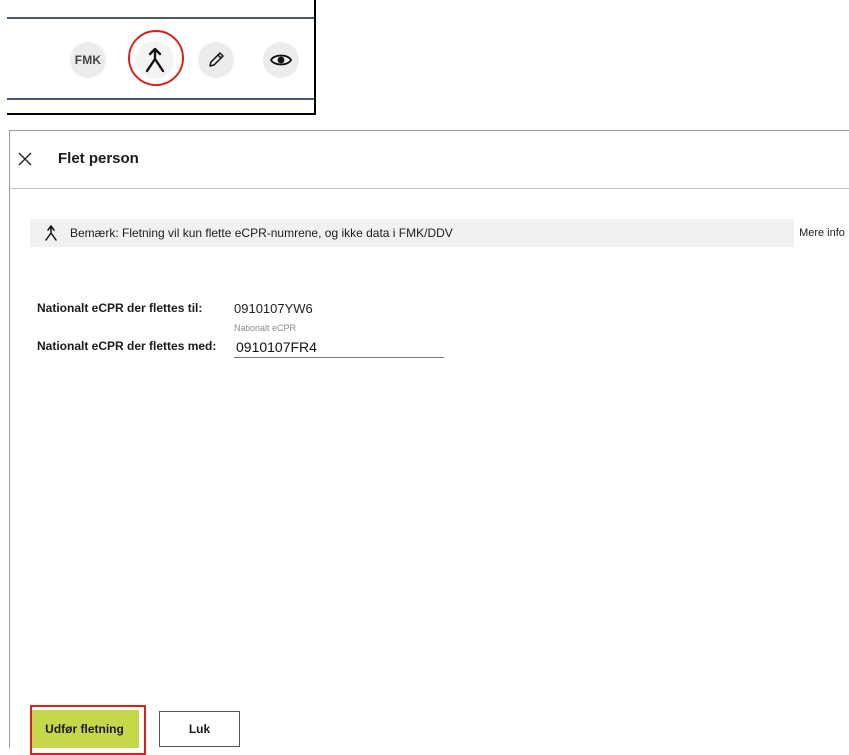 Image resolution: width=849 pixels, height=755 pixels. Describe the element at coordinates (339, 347) in the screenshot. I see `source-ecpr-input` at that location.